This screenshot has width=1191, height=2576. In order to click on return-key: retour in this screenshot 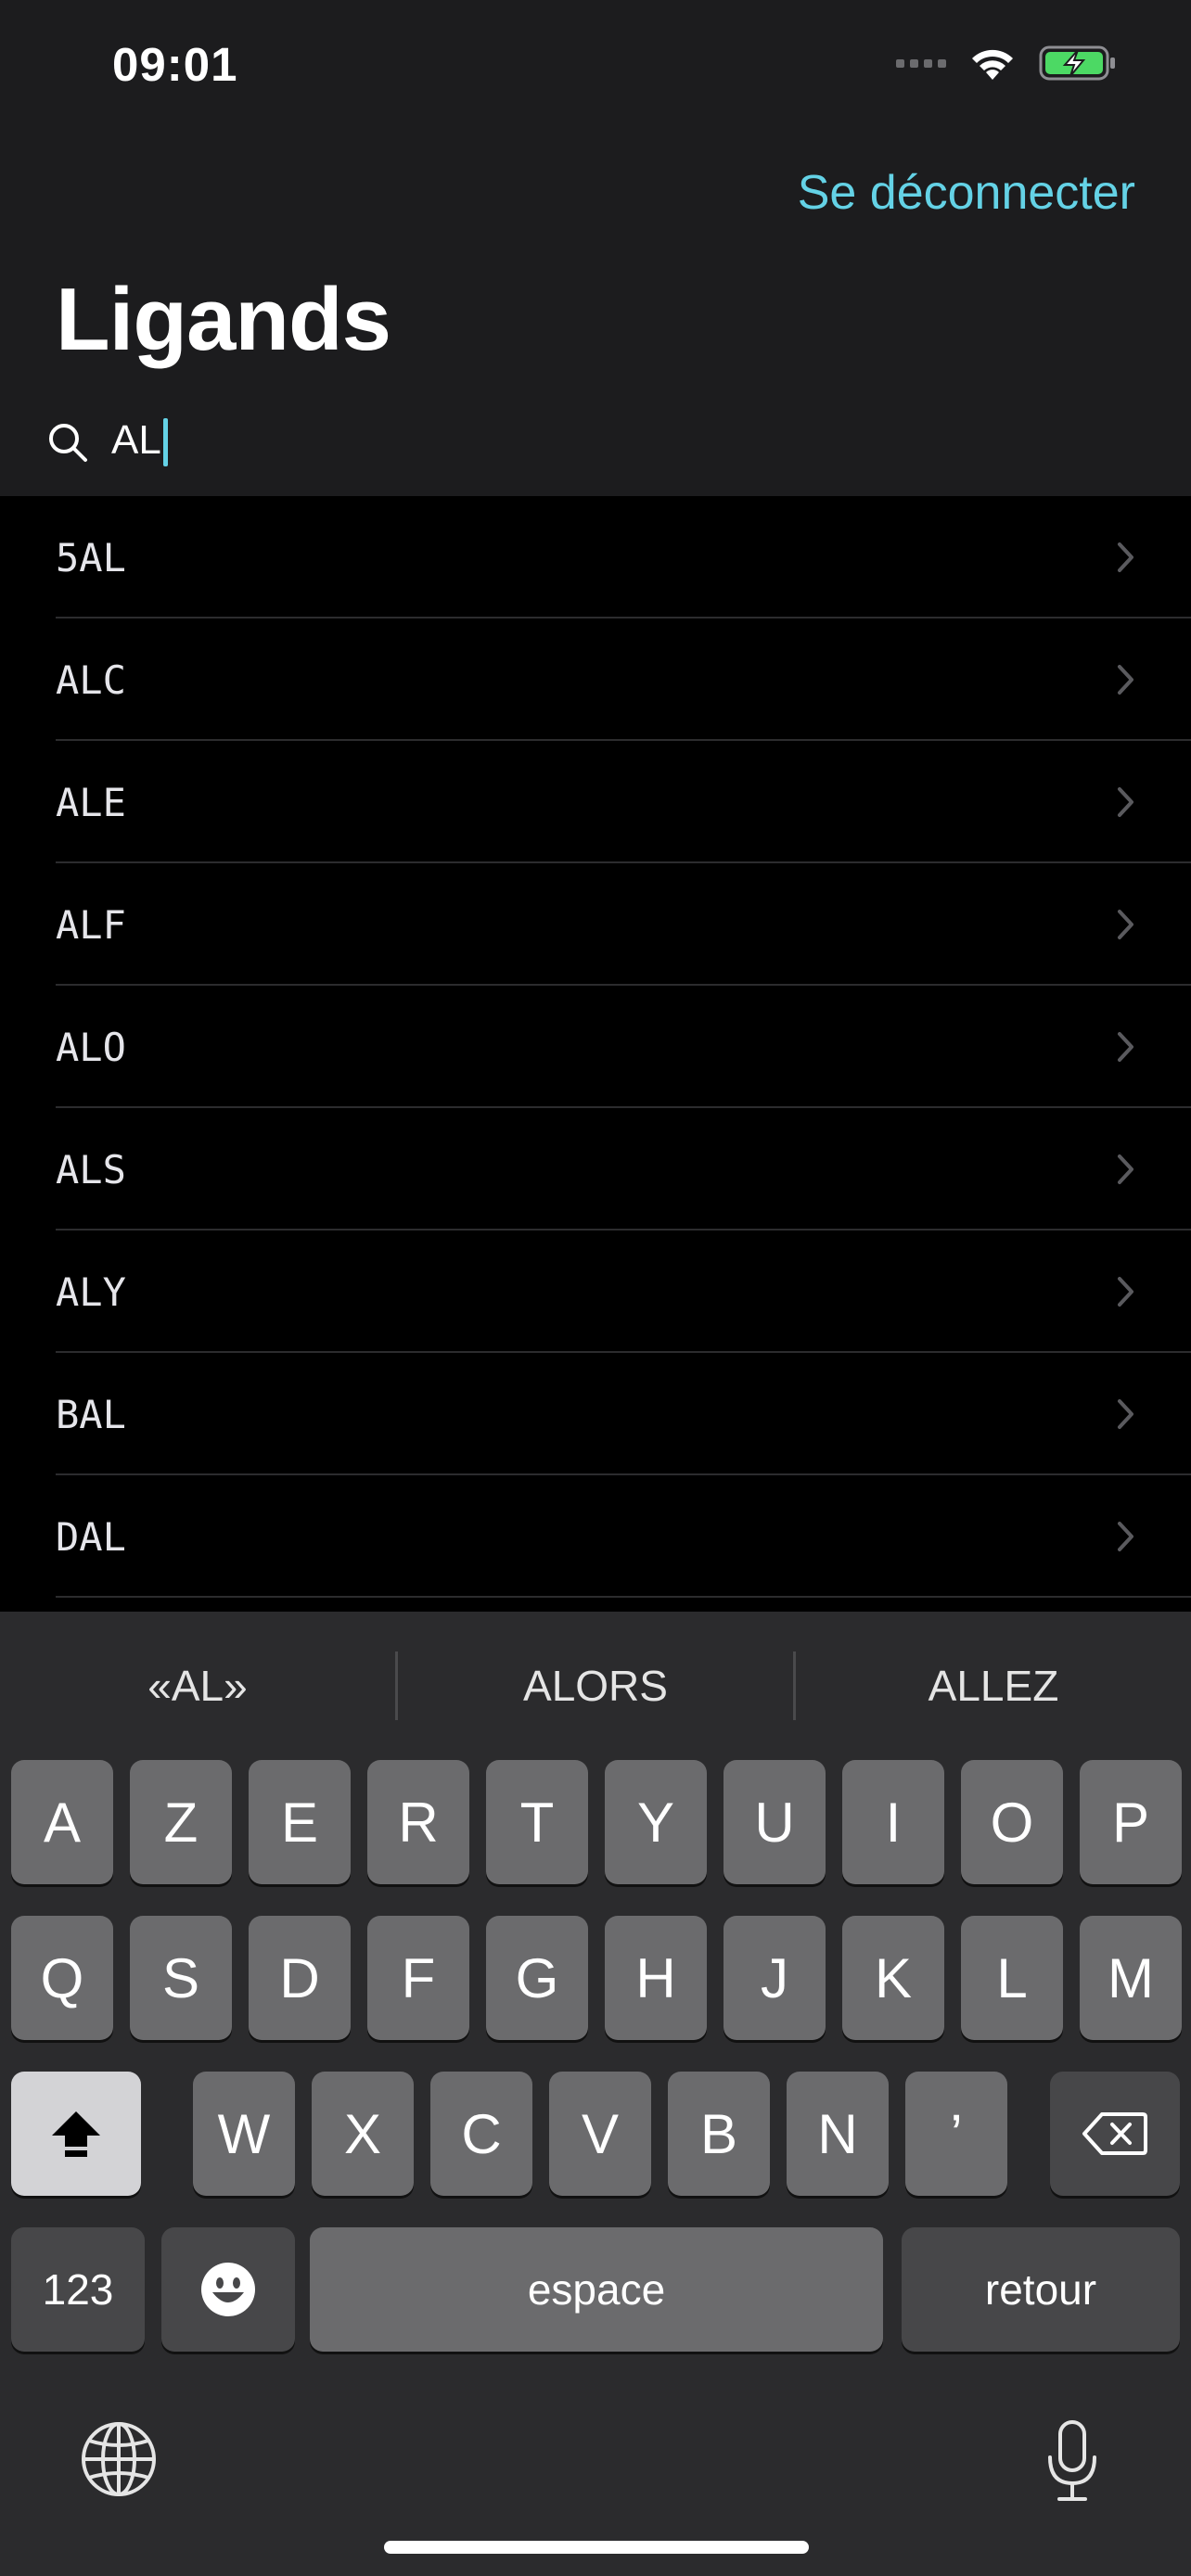, I will do `click(1041, 2289)`.